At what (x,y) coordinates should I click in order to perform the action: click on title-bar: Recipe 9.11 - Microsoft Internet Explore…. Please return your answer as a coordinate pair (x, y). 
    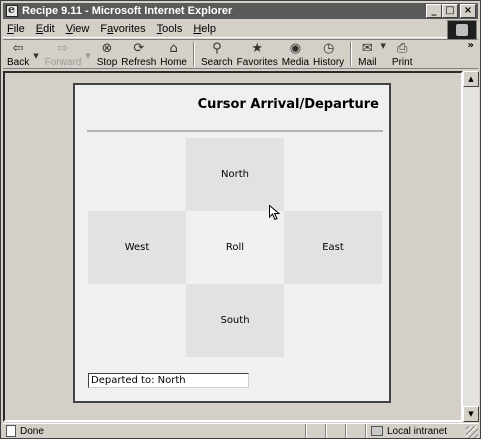
    Looking at the image, I should click on (240, 11).